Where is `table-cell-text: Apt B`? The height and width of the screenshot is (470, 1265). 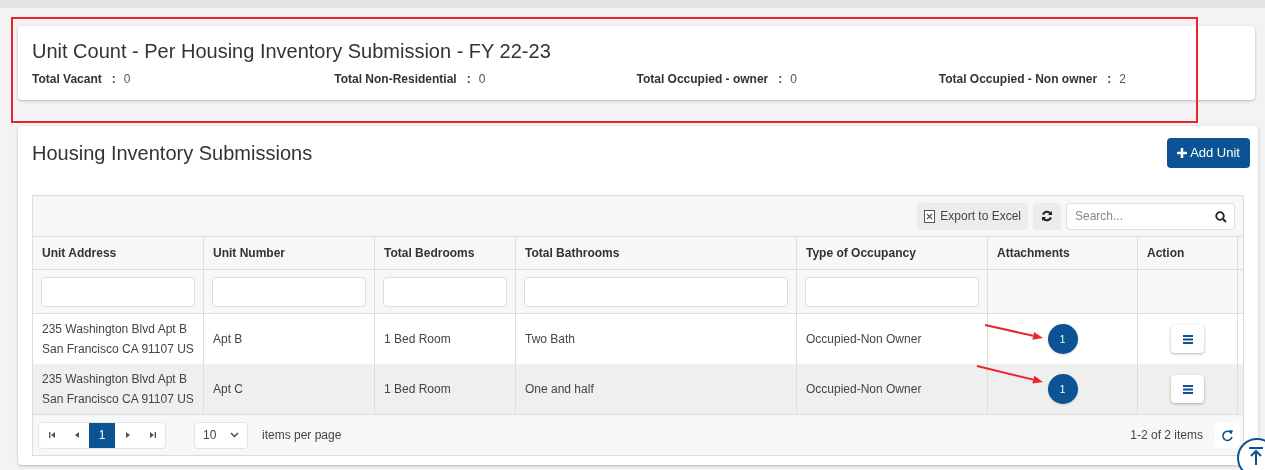
table-cell-text: Apt B is located at coordinates (228, 339).